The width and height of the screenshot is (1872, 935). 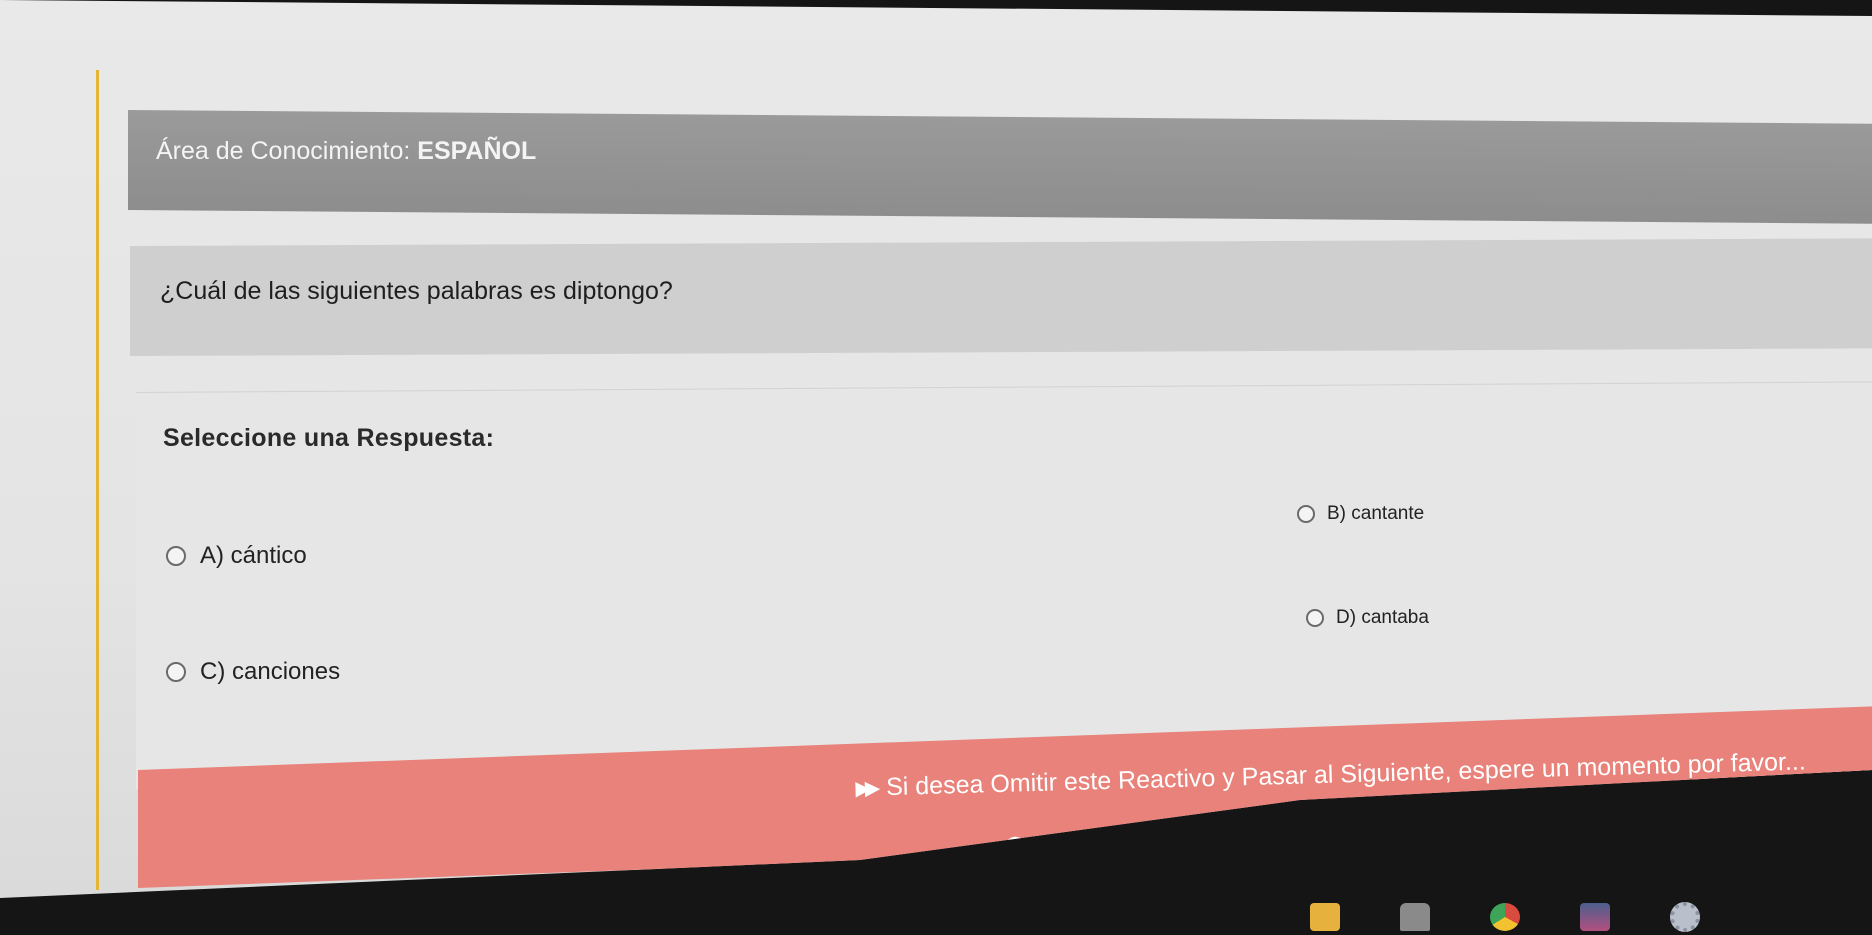 I want to click on left-border, so click(x=97, y=480).